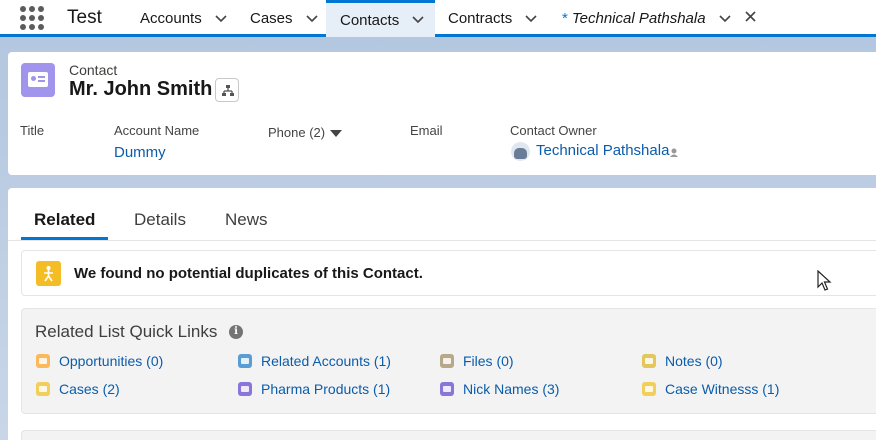  I want to click on object-type: Contact, so click(93, 70).